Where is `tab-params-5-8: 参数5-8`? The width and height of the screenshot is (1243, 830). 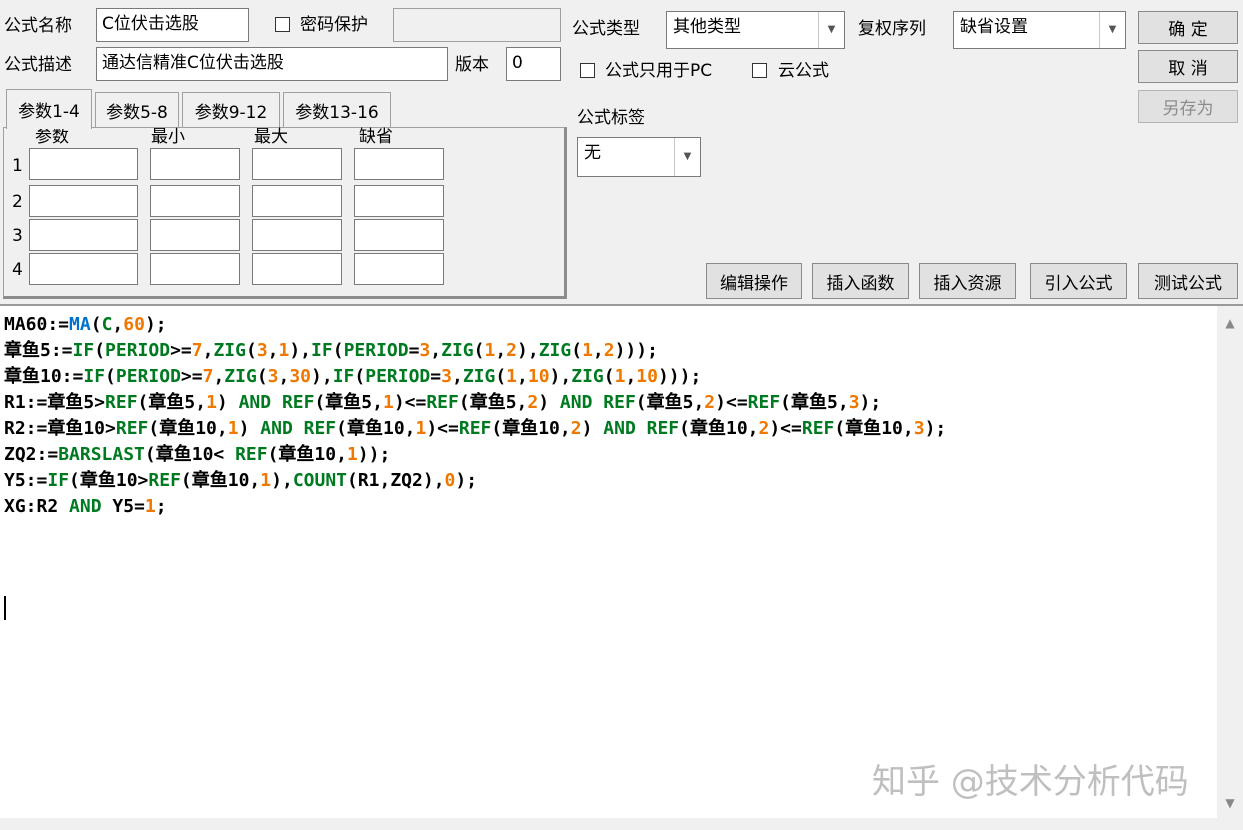
tab-params-5-8: 参数5-8 is located at coordinates (137, 110).